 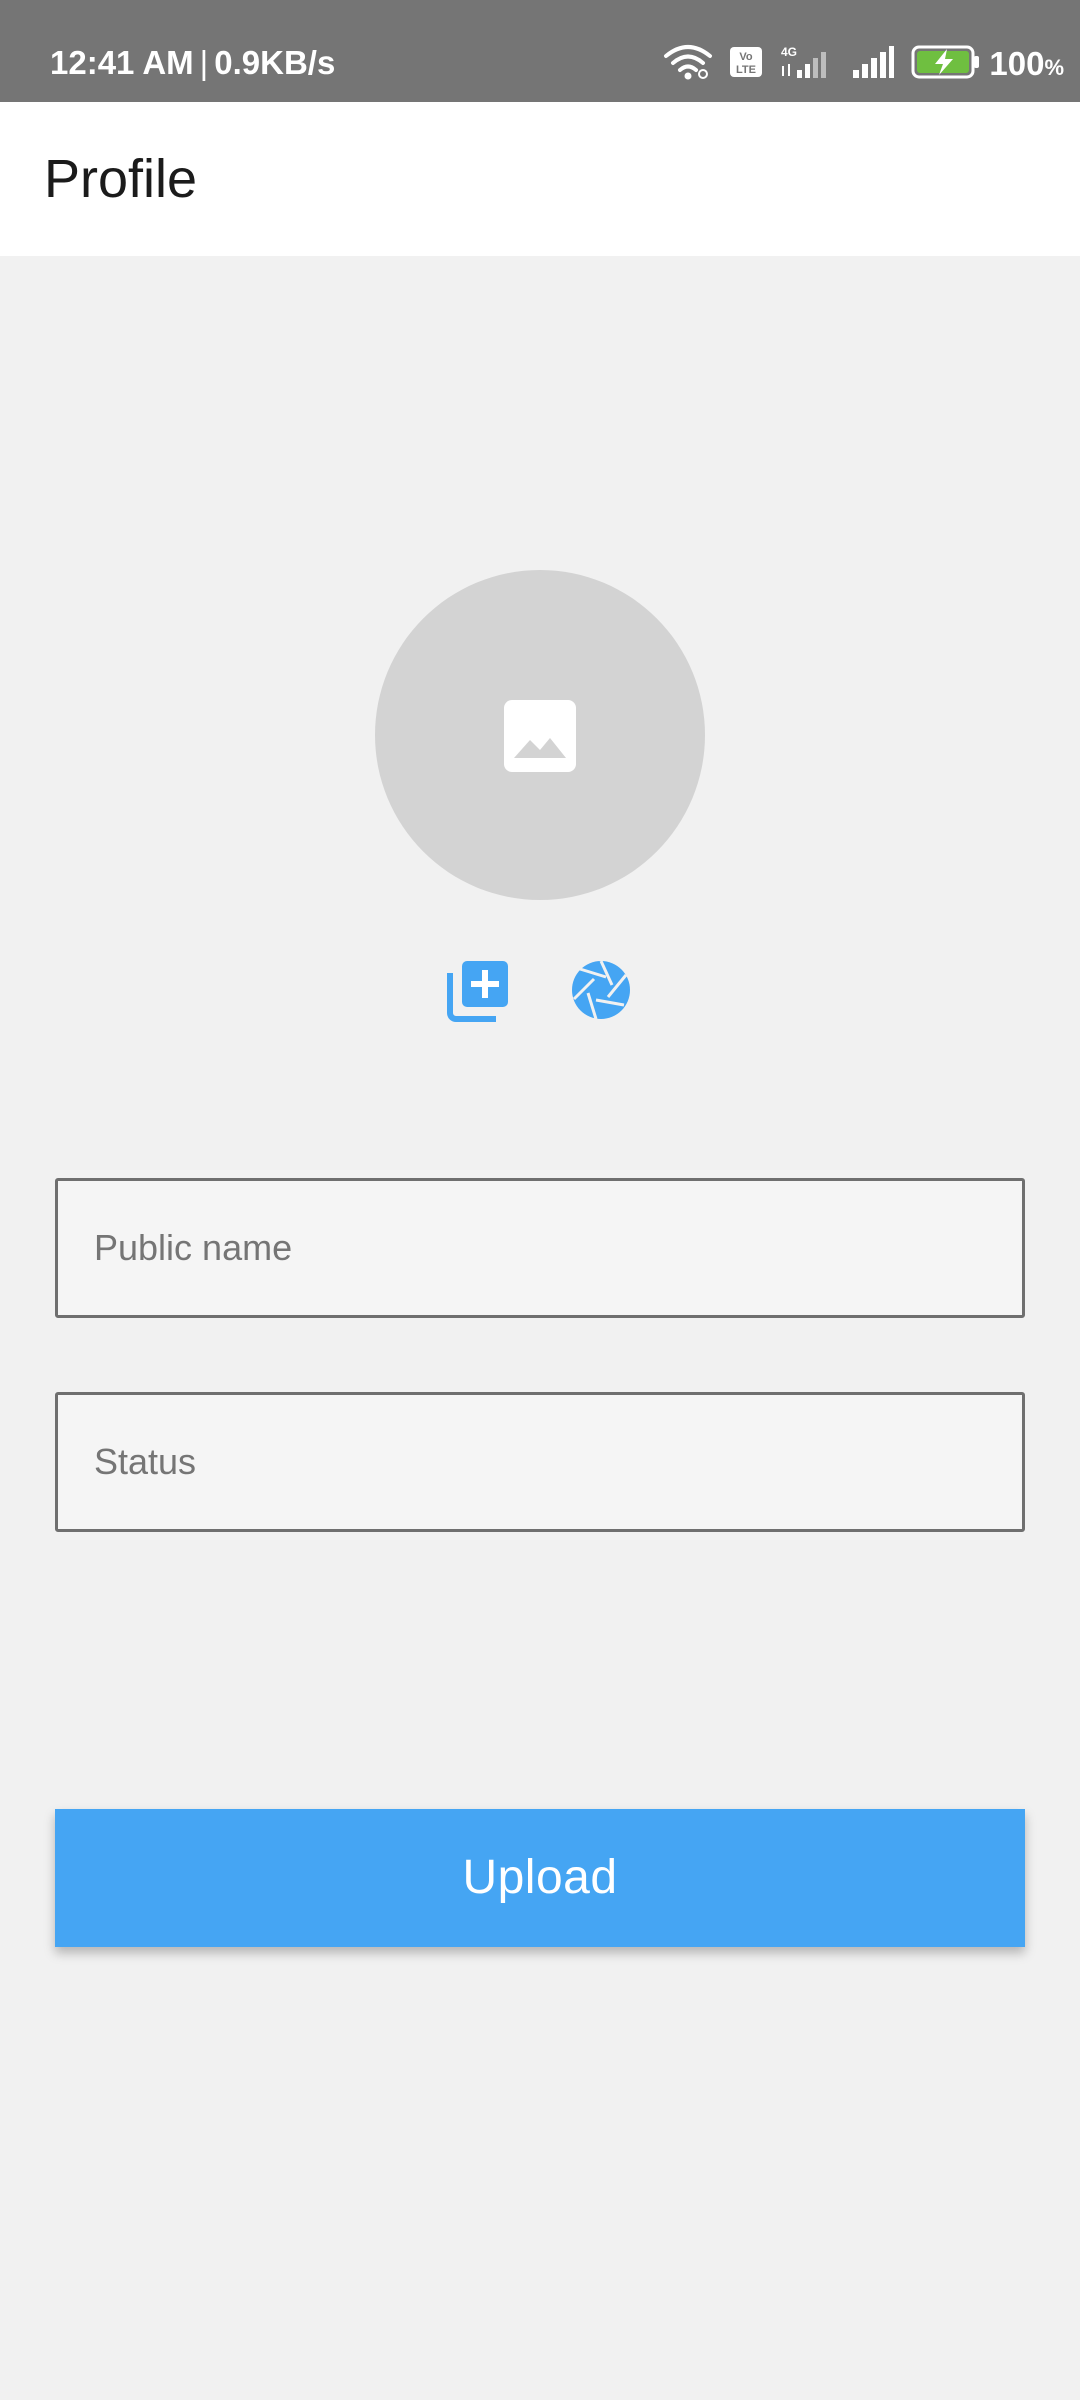 What do you see at coordinates (688, 64) in the screenshot?
I see `wifi-icon` at bounding box center [688, 64].